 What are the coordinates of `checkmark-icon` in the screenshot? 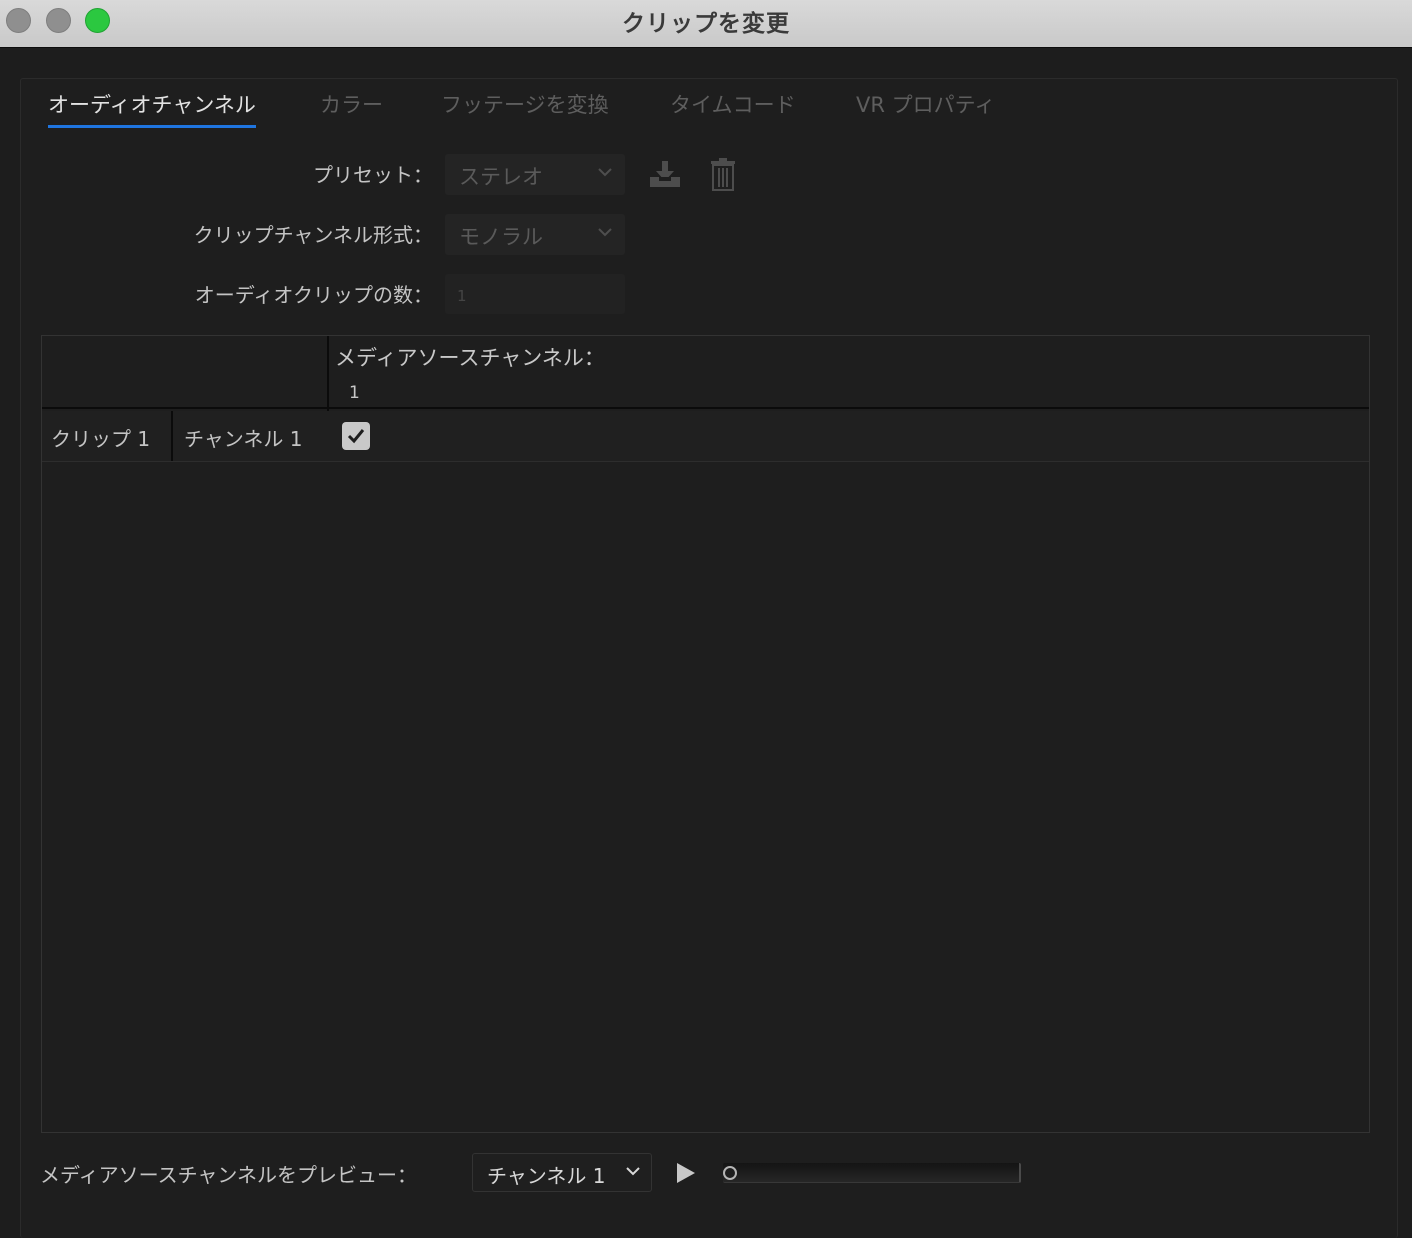 It's located at (356, 436).